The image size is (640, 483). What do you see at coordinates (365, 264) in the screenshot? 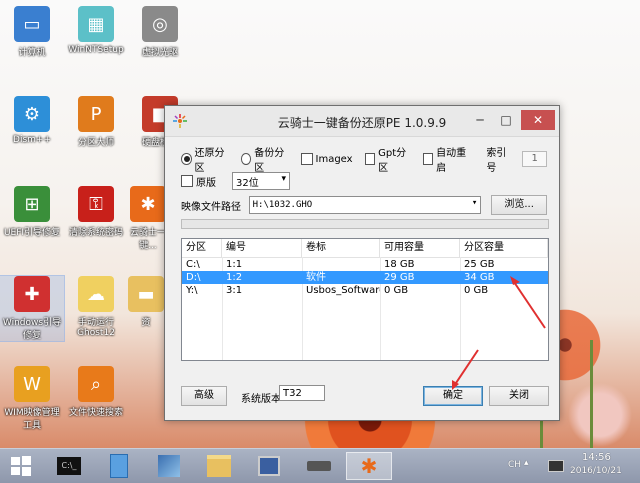
I see `table-row: C:\ 1:1 18 GB 25 GB` at bounding box center [365, 264].